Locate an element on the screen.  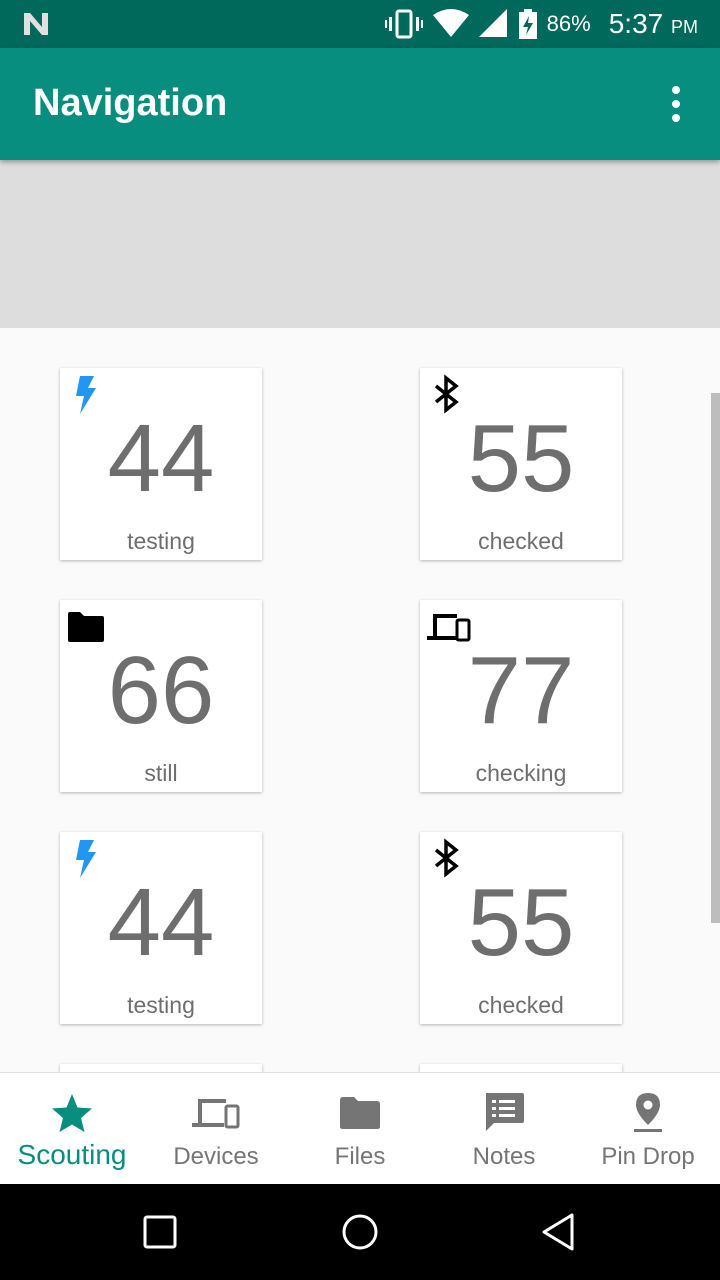
card-value: 66 is located at coordinates (161, 690).